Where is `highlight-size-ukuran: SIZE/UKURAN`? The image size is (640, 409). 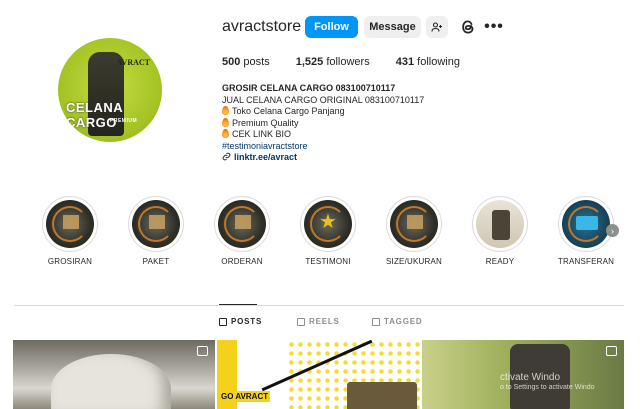 highlight-size-ukuran: SIZE/UKURAN is located at coordinates (414, 231).